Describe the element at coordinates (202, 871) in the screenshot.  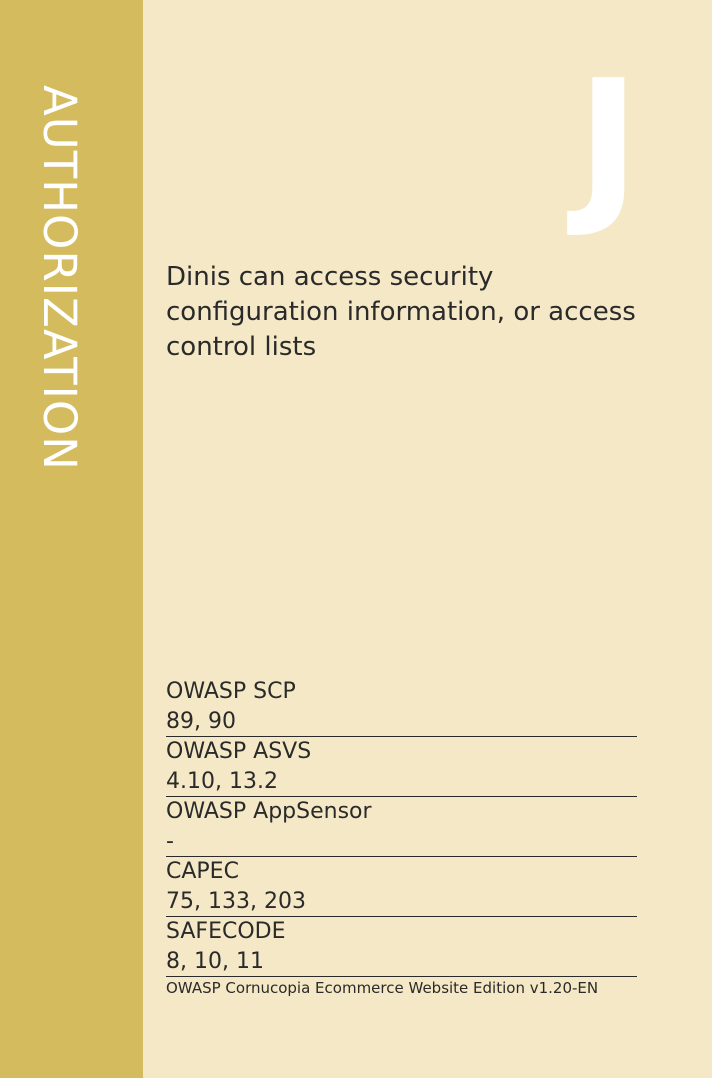
I see `reference-name: CAPEC` at that location.